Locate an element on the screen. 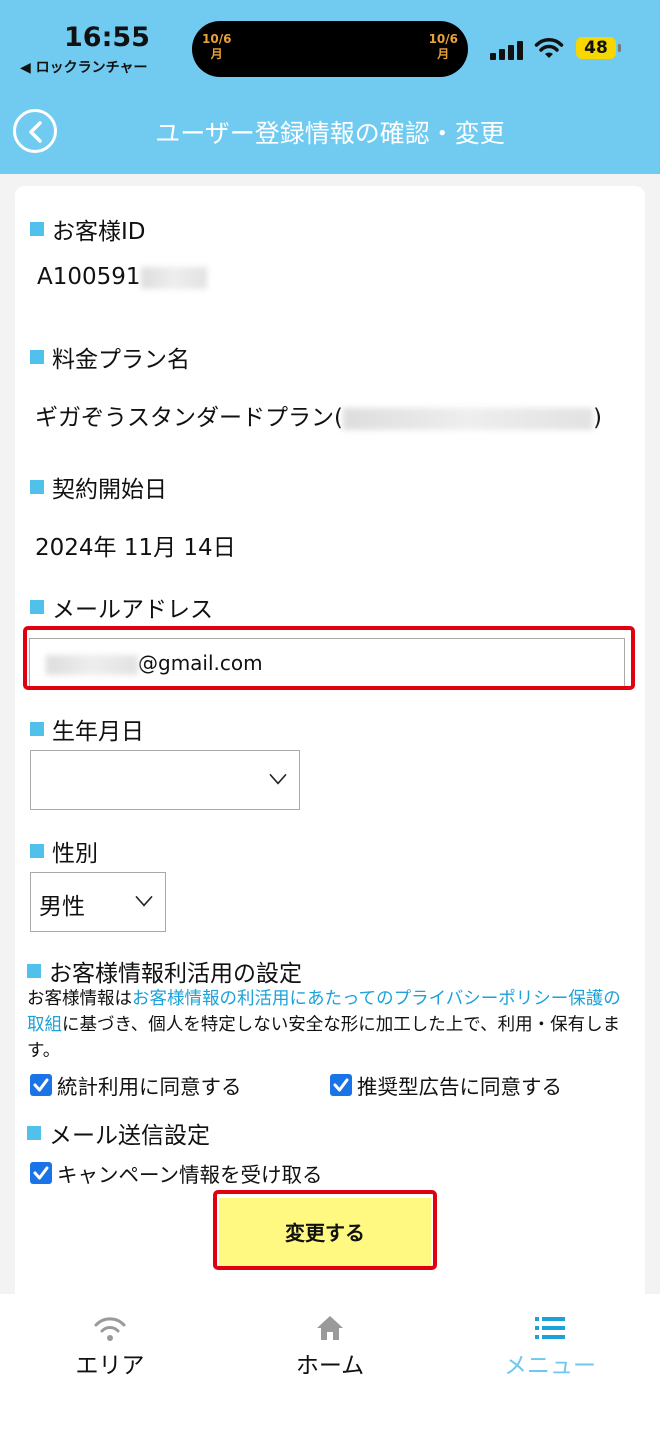  status-time: 16:55 is located at coordinates (107, 37).